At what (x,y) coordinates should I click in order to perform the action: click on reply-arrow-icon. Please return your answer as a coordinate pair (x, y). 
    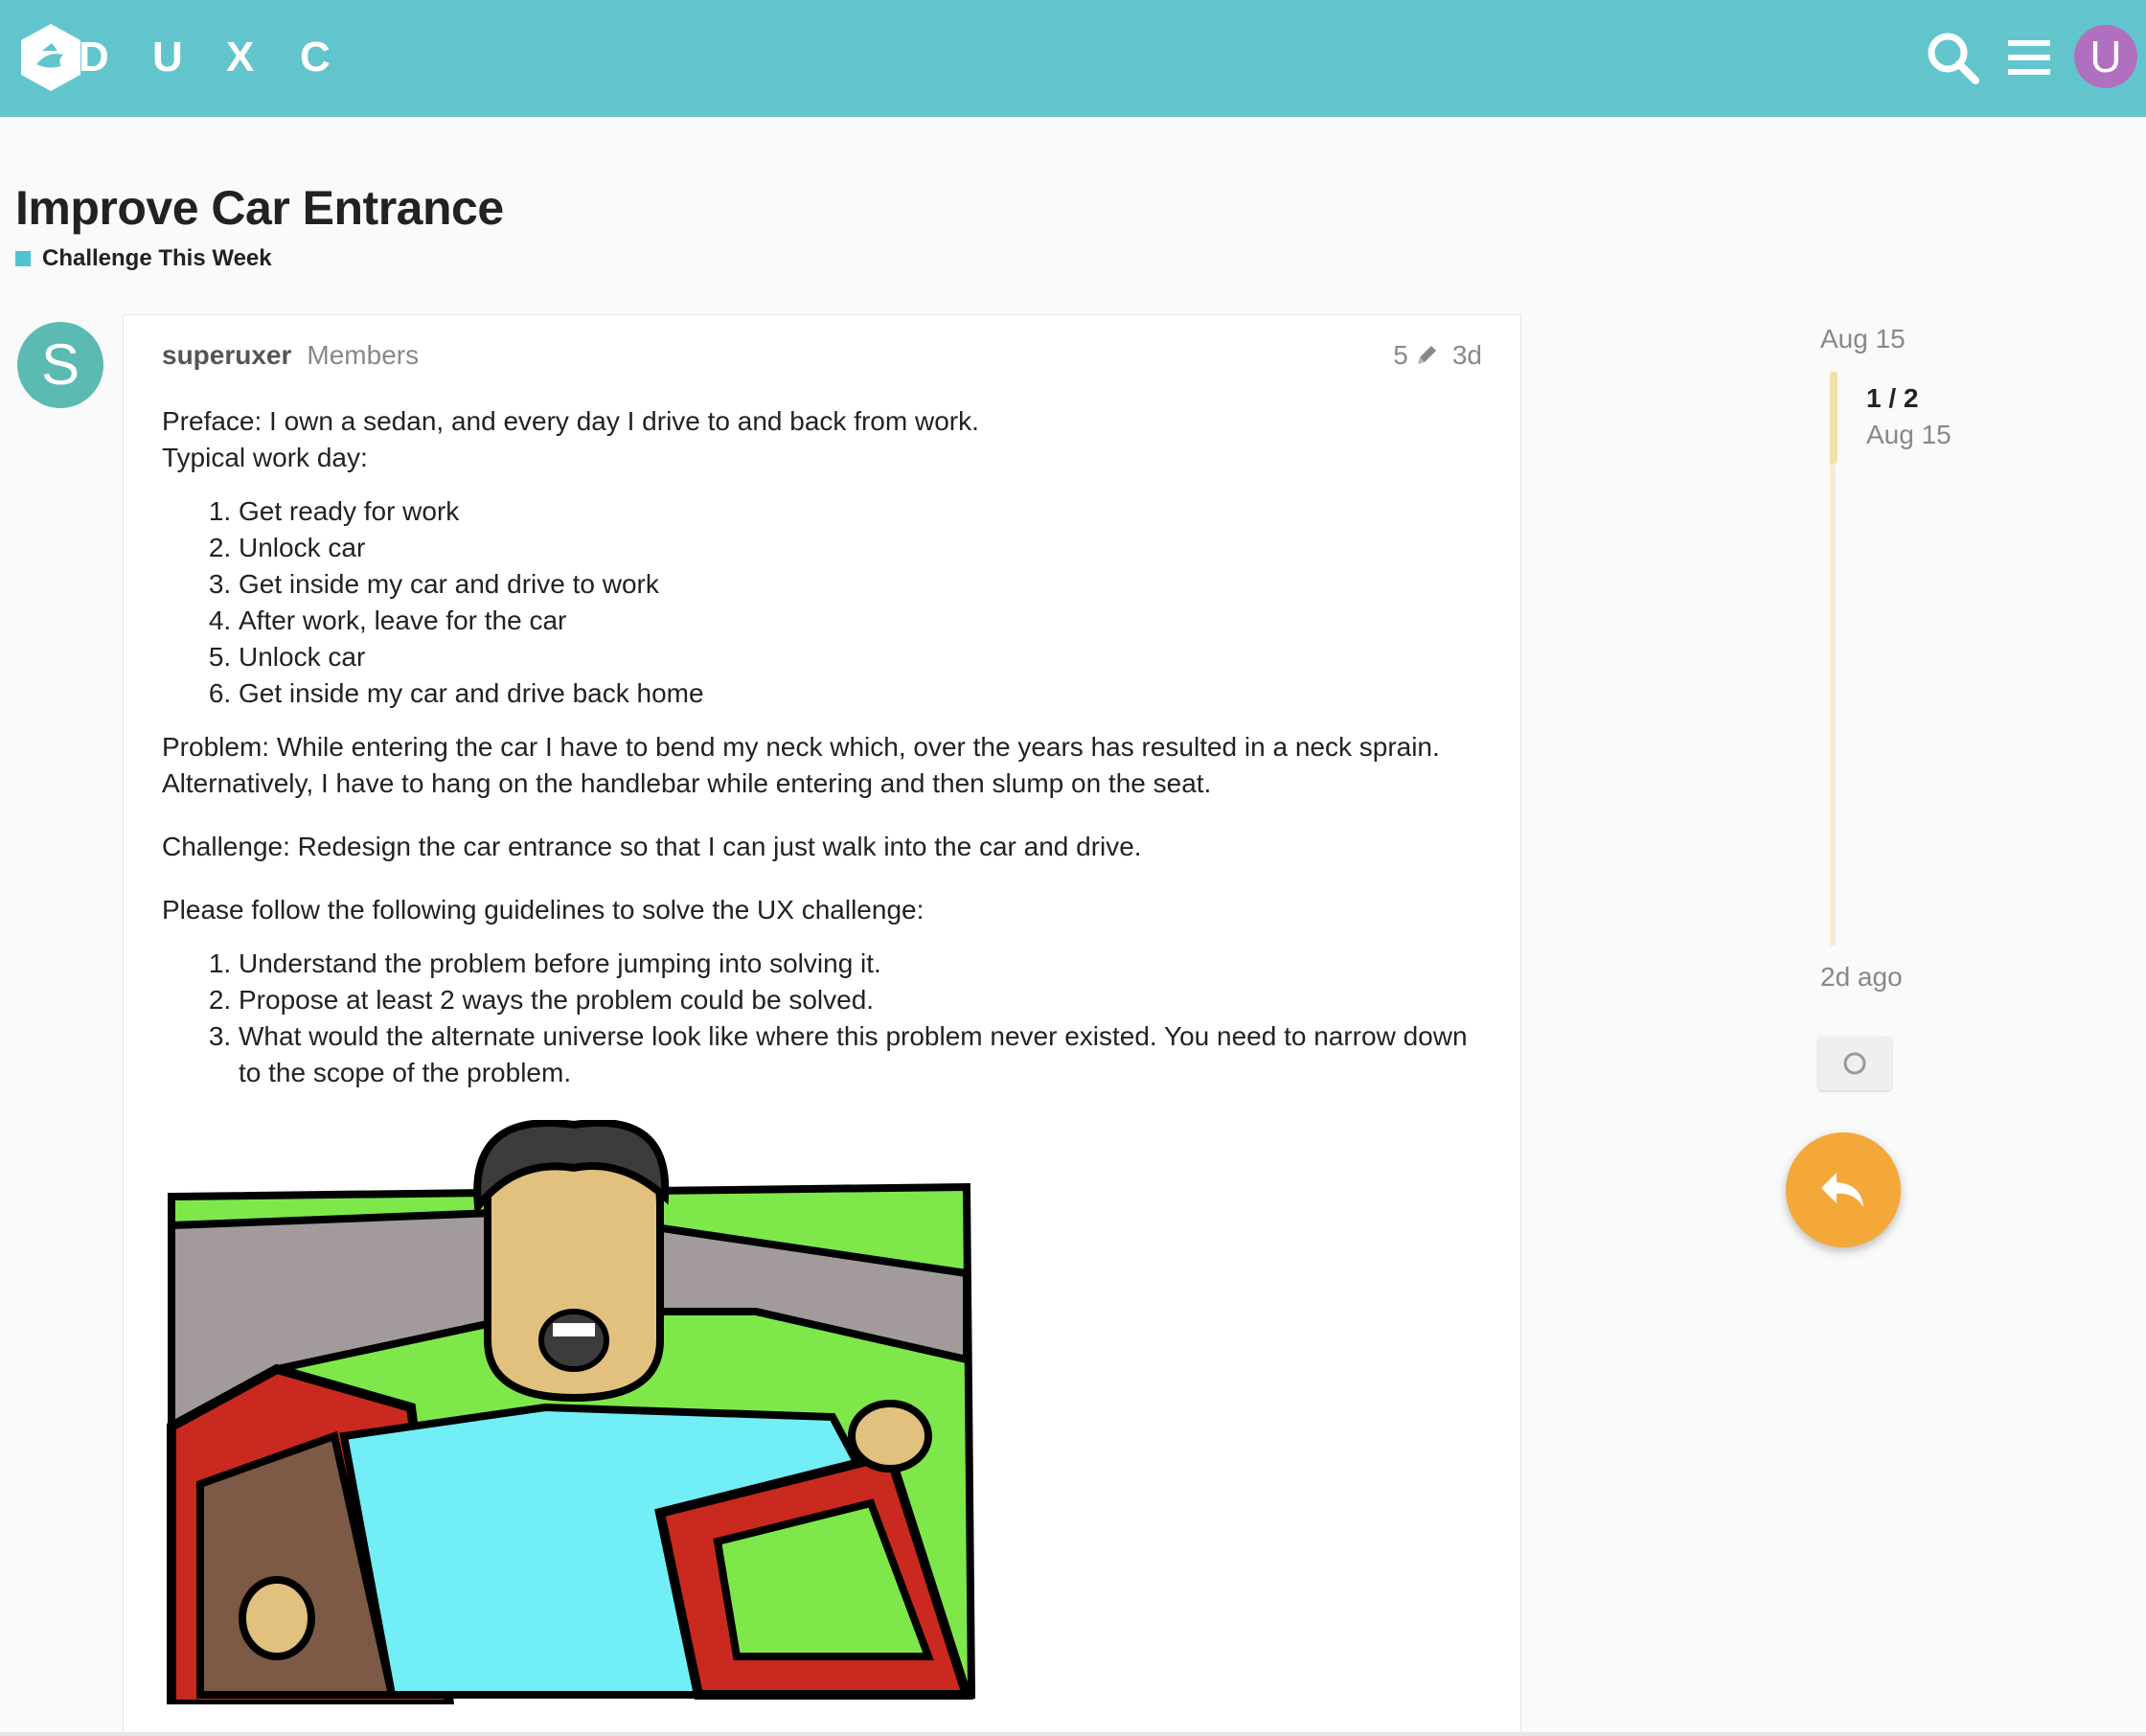
    Looking at the image, I should click on (1842, 1190).